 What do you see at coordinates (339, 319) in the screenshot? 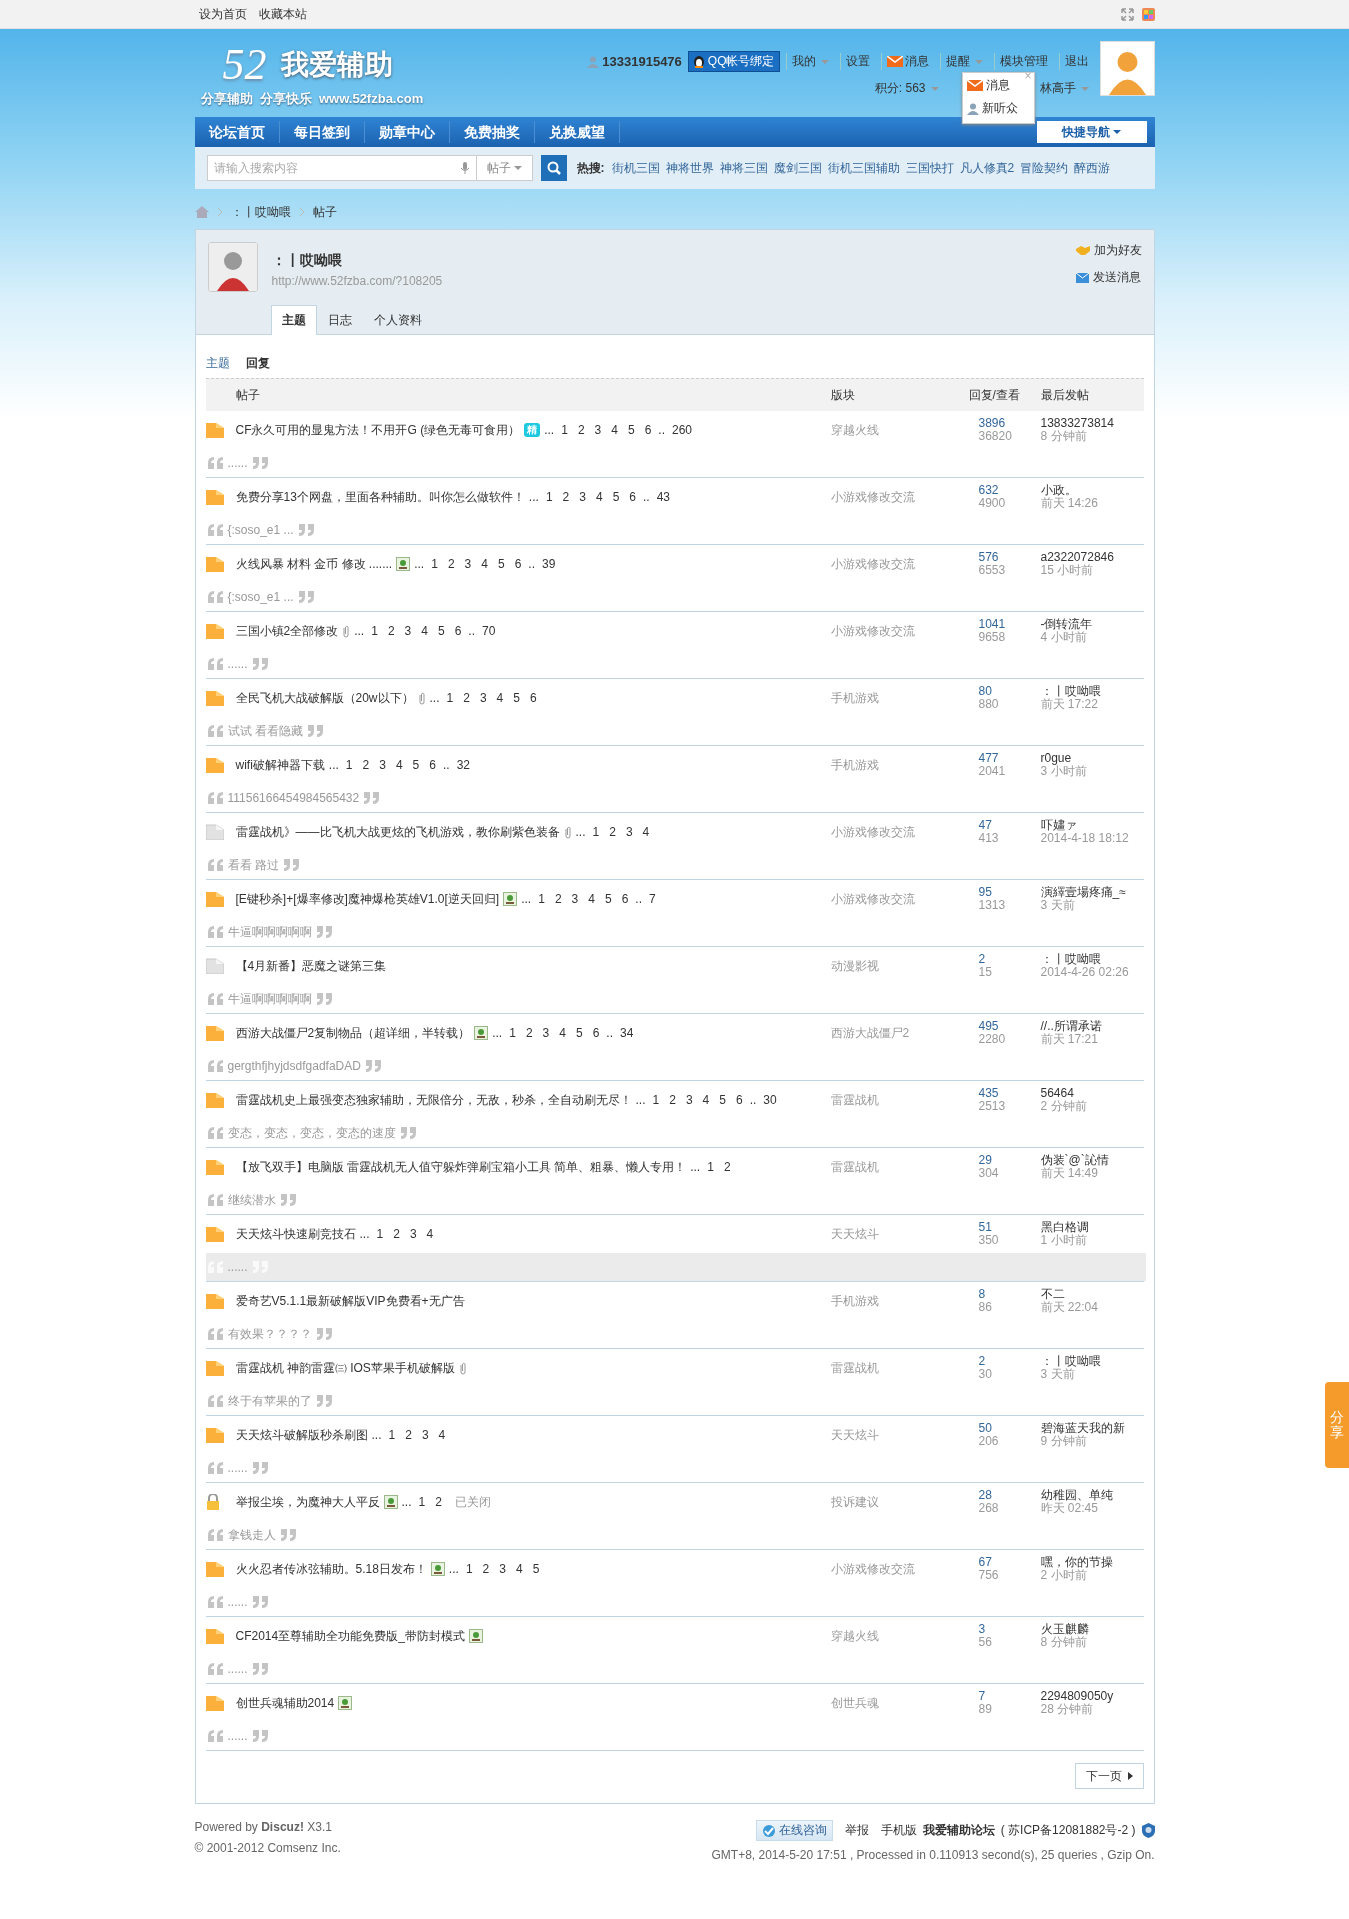
I see `profile-tab: 日志` at bounding box center [339, 319].